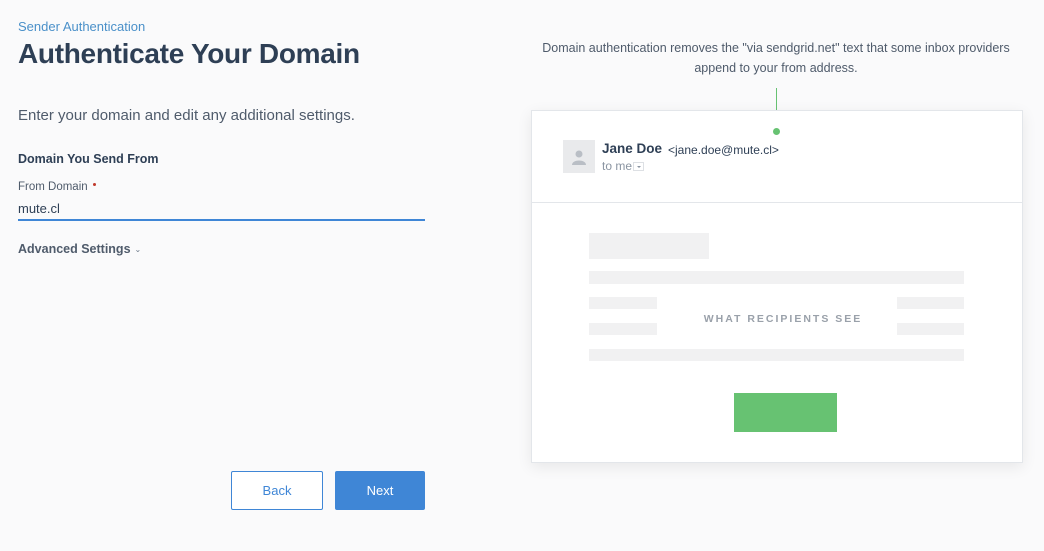 The width and height of the screenshot is (1044, 551). I want to click on connector-dot, so click(776, 131).